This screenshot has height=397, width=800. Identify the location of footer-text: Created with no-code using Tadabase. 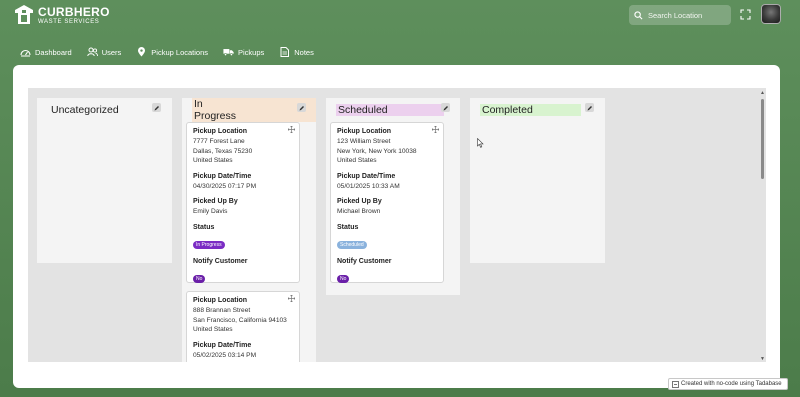
(731, 384).